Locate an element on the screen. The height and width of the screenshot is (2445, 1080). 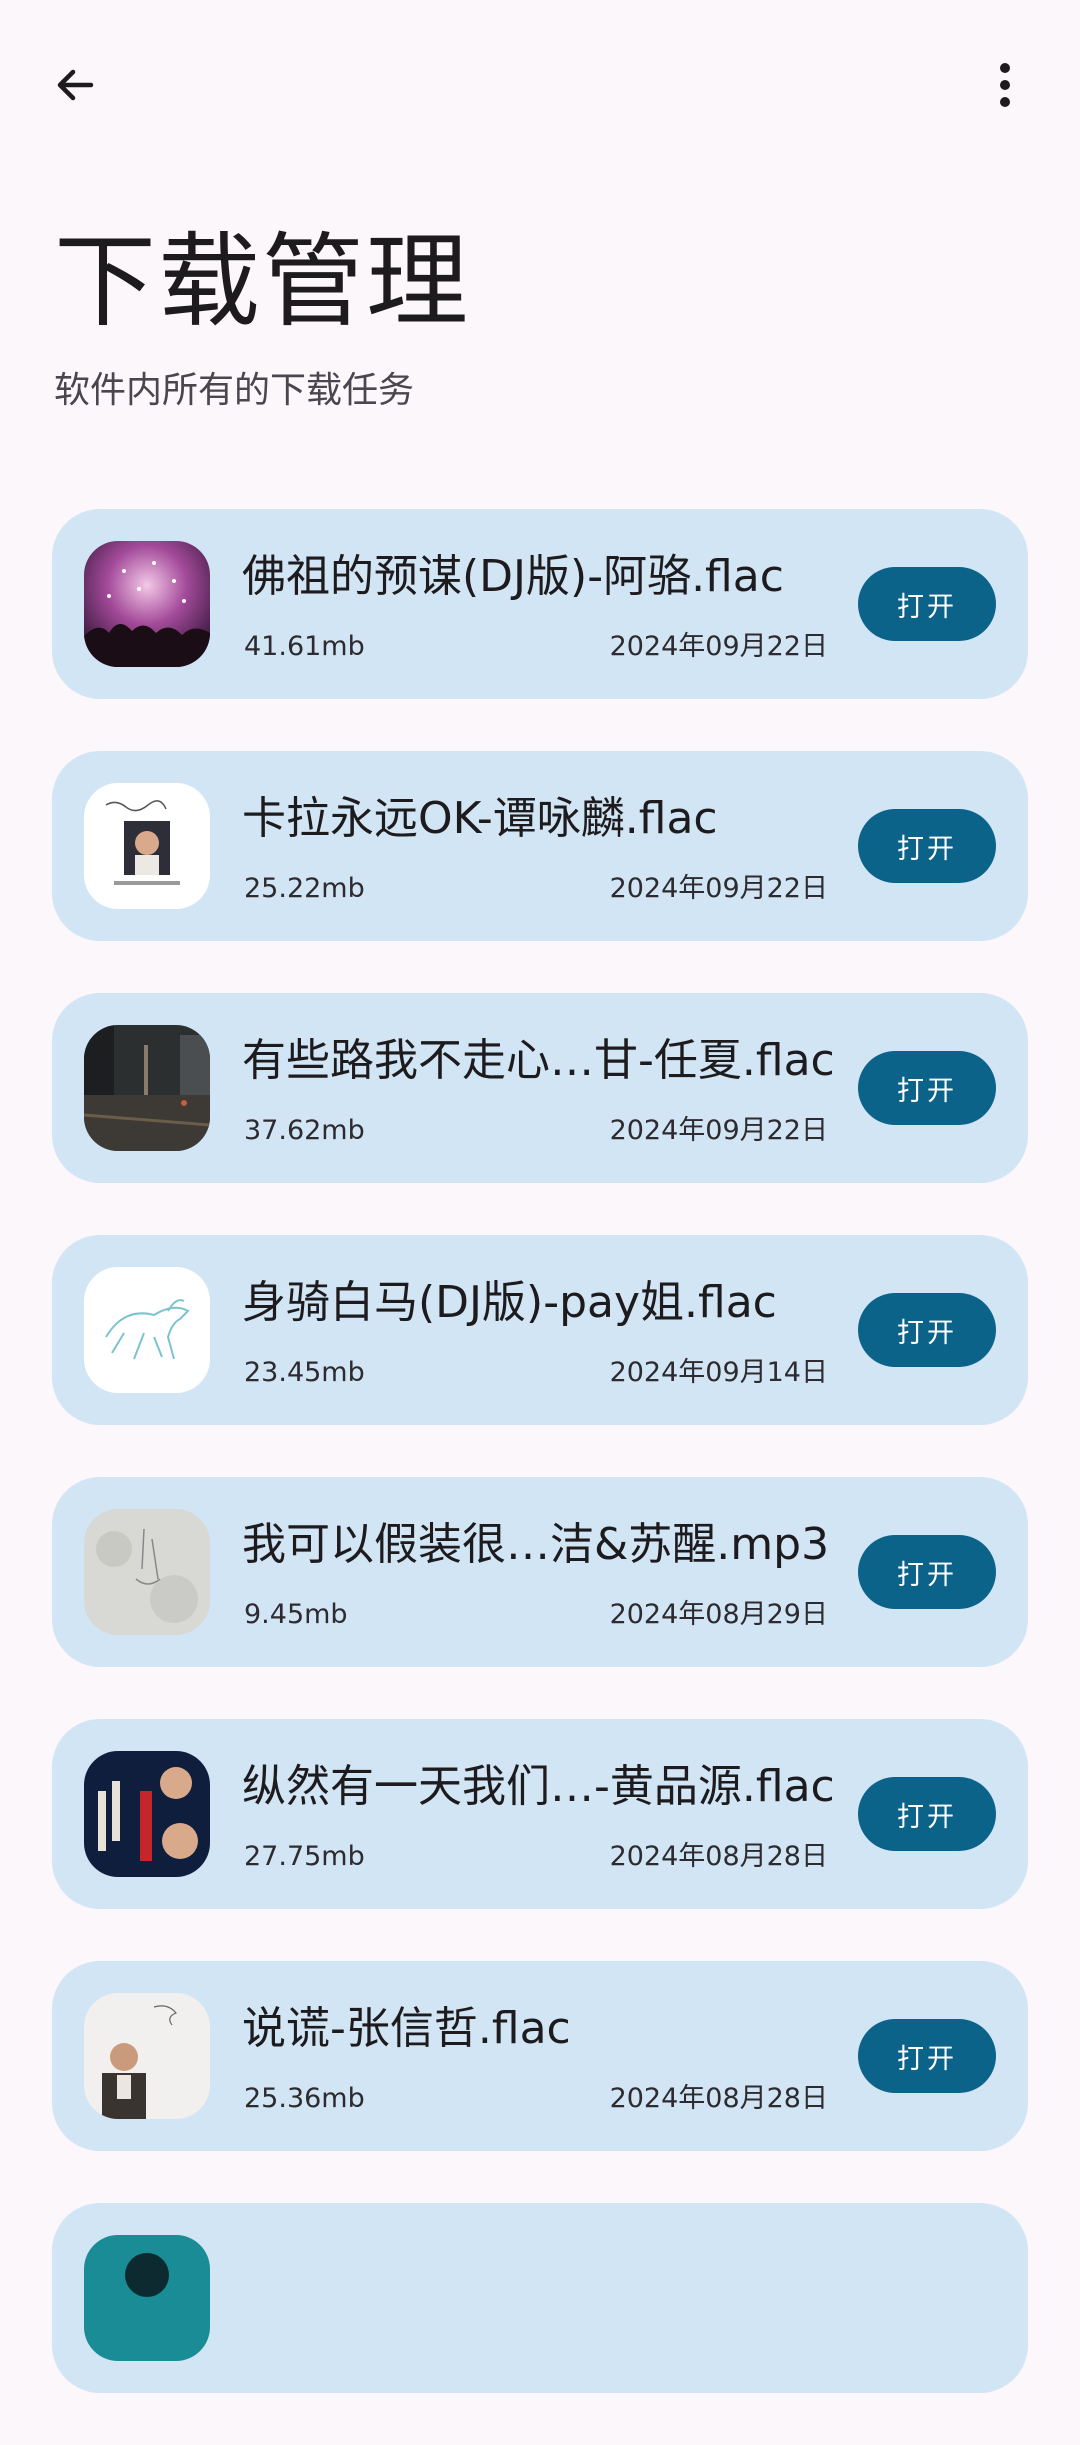
arrow-left-icon is located at coordinates (75, 85).